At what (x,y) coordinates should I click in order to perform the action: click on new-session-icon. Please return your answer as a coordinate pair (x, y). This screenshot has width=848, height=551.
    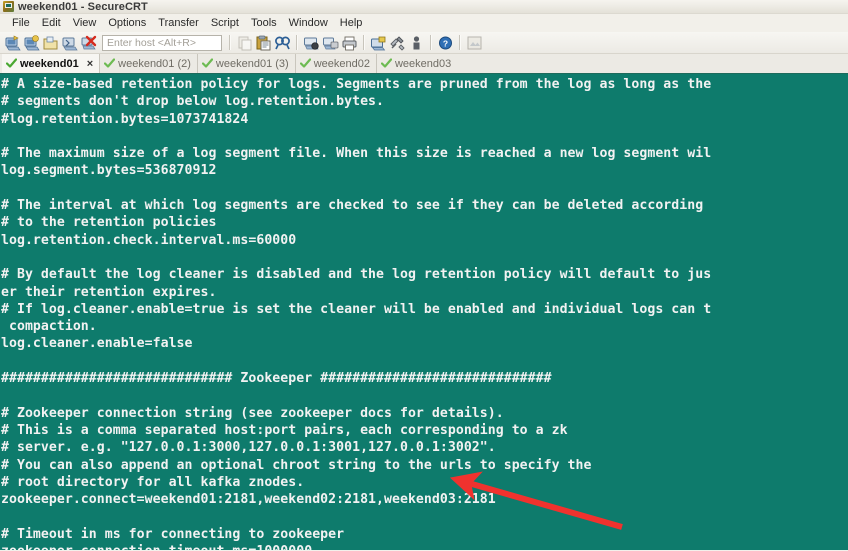
    Looking at the image, I should click on (12, 43).